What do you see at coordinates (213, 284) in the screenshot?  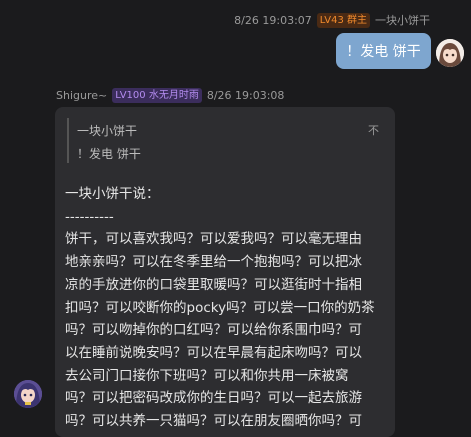 I see `message-line: 凉的手放进你的口袋里取暖吗？可以逛街时十指相` at bounding box center [213, 284].